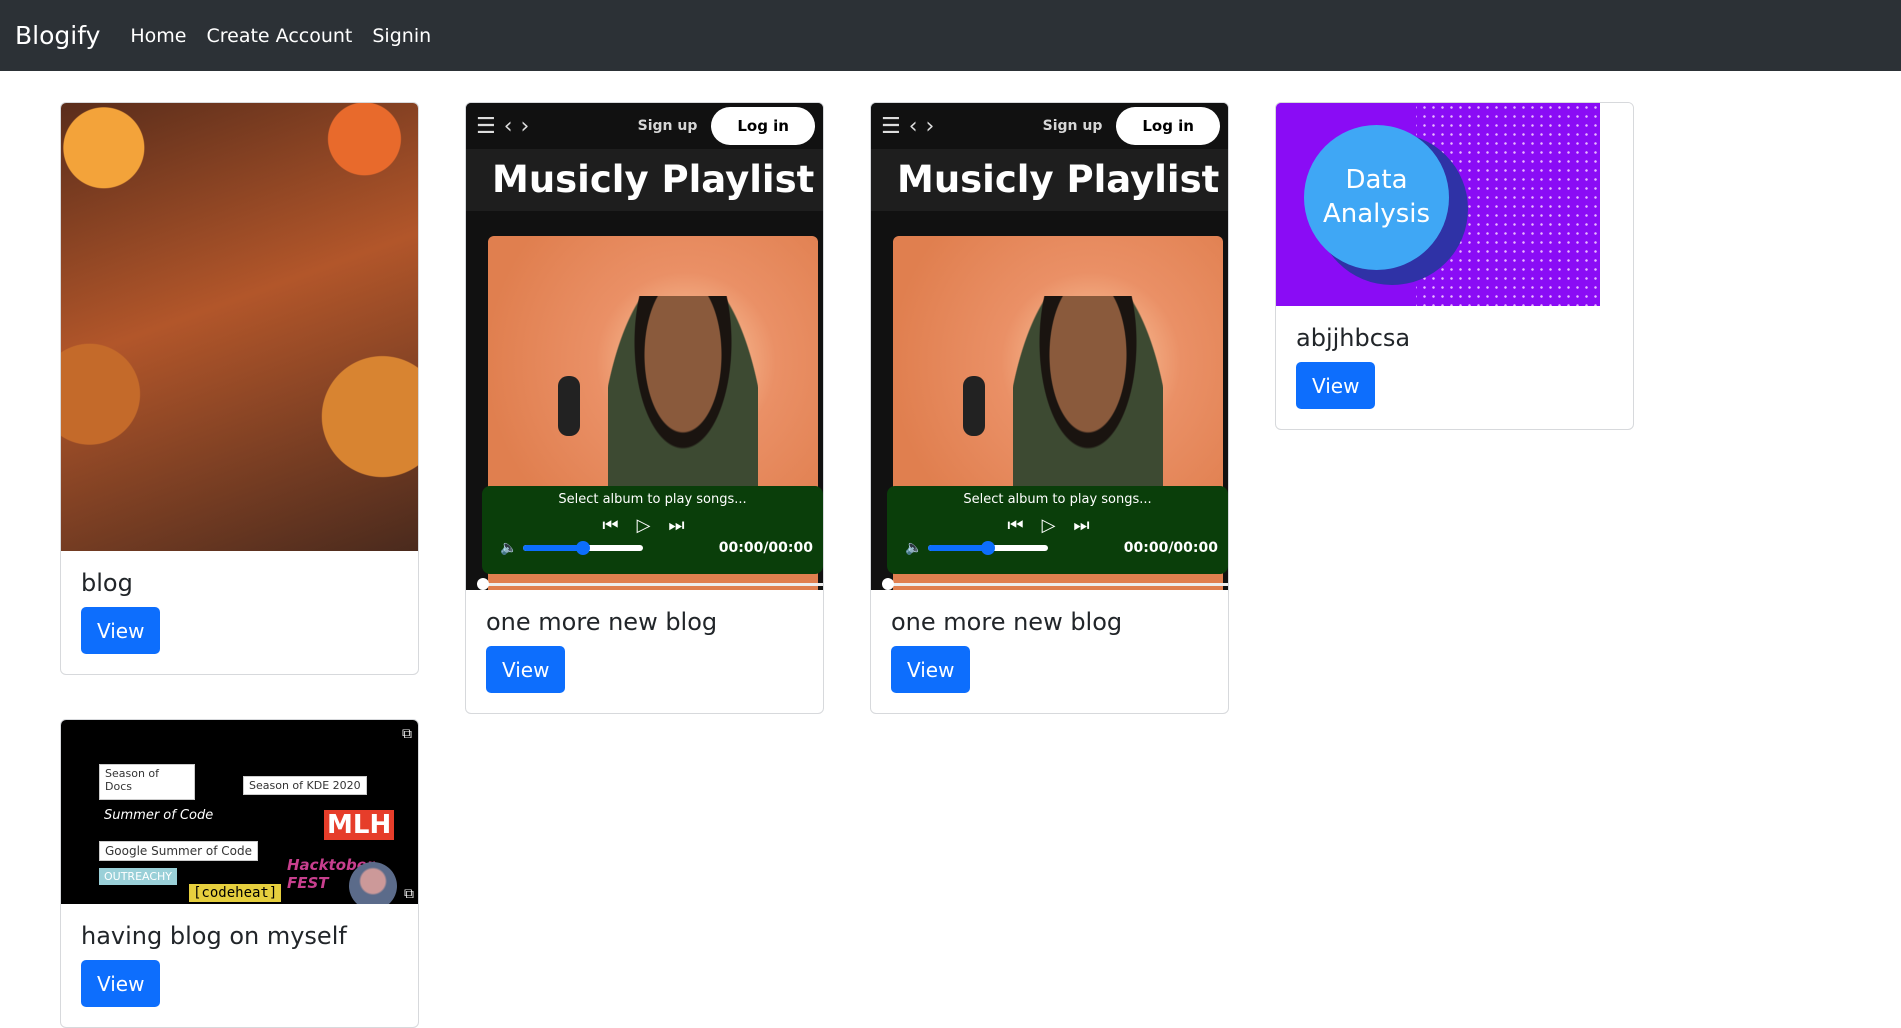 This screenshot has height=1028, width=1901. What do you see at coordinates (279, 36) in the screenshot?
I see `nav-create-account: Create Account` at bounding box center [279, 36].